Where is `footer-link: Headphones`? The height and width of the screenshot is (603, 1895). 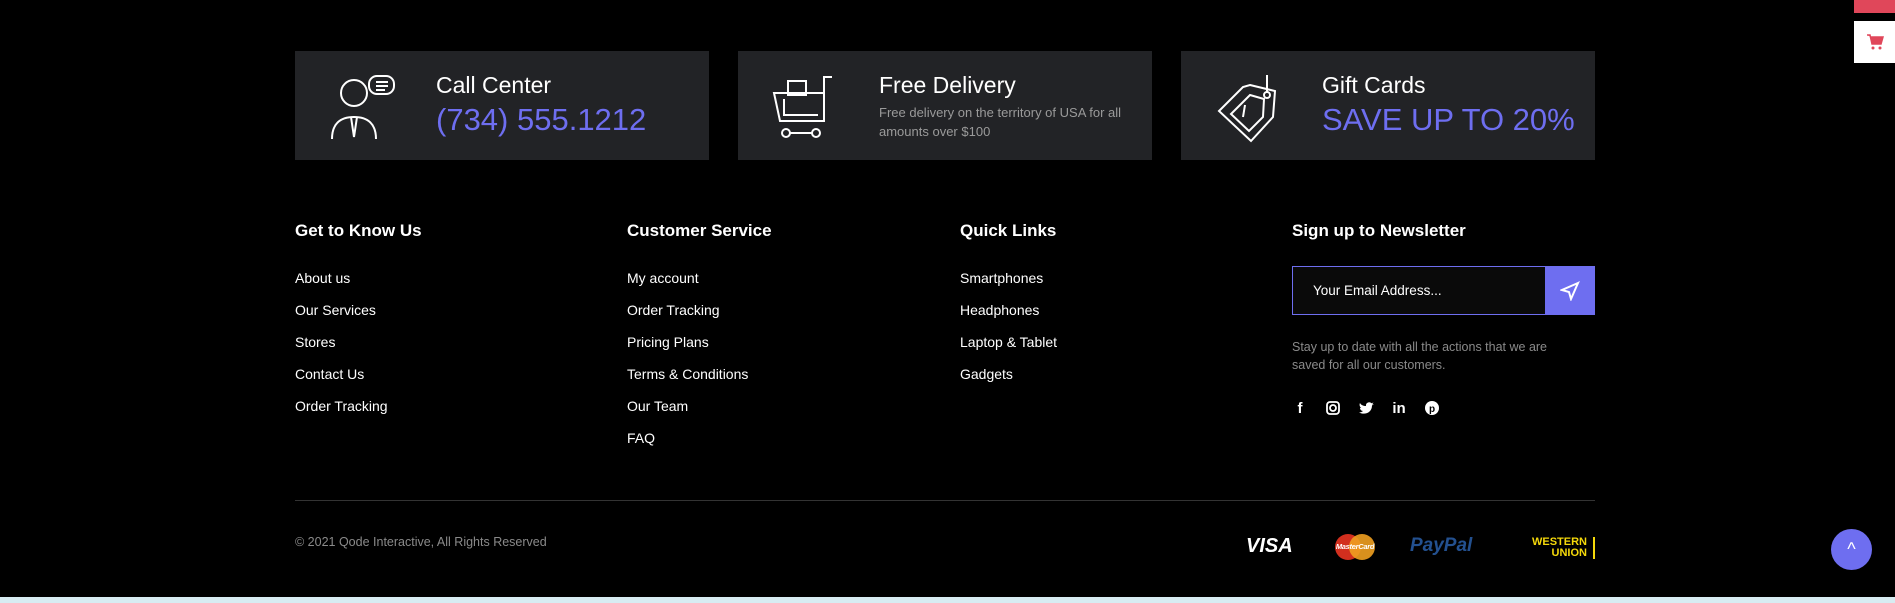
footer-link: Headphones is located at coordinates (1008, 310).